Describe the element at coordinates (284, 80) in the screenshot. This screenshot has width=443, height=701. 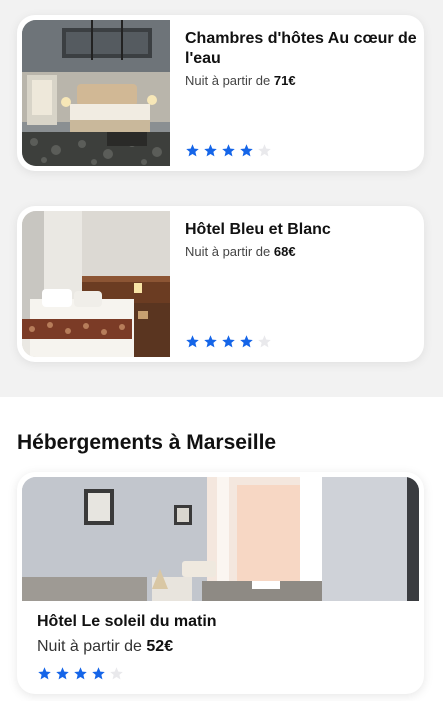
I see `price-value: 71€` at that location.